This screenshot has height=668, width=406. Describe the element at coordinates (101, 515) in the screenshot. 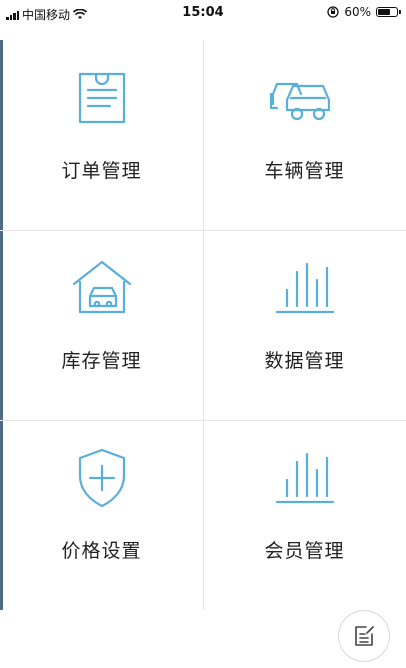

I see `menu-item-price-settings: 价格设置` at that location.